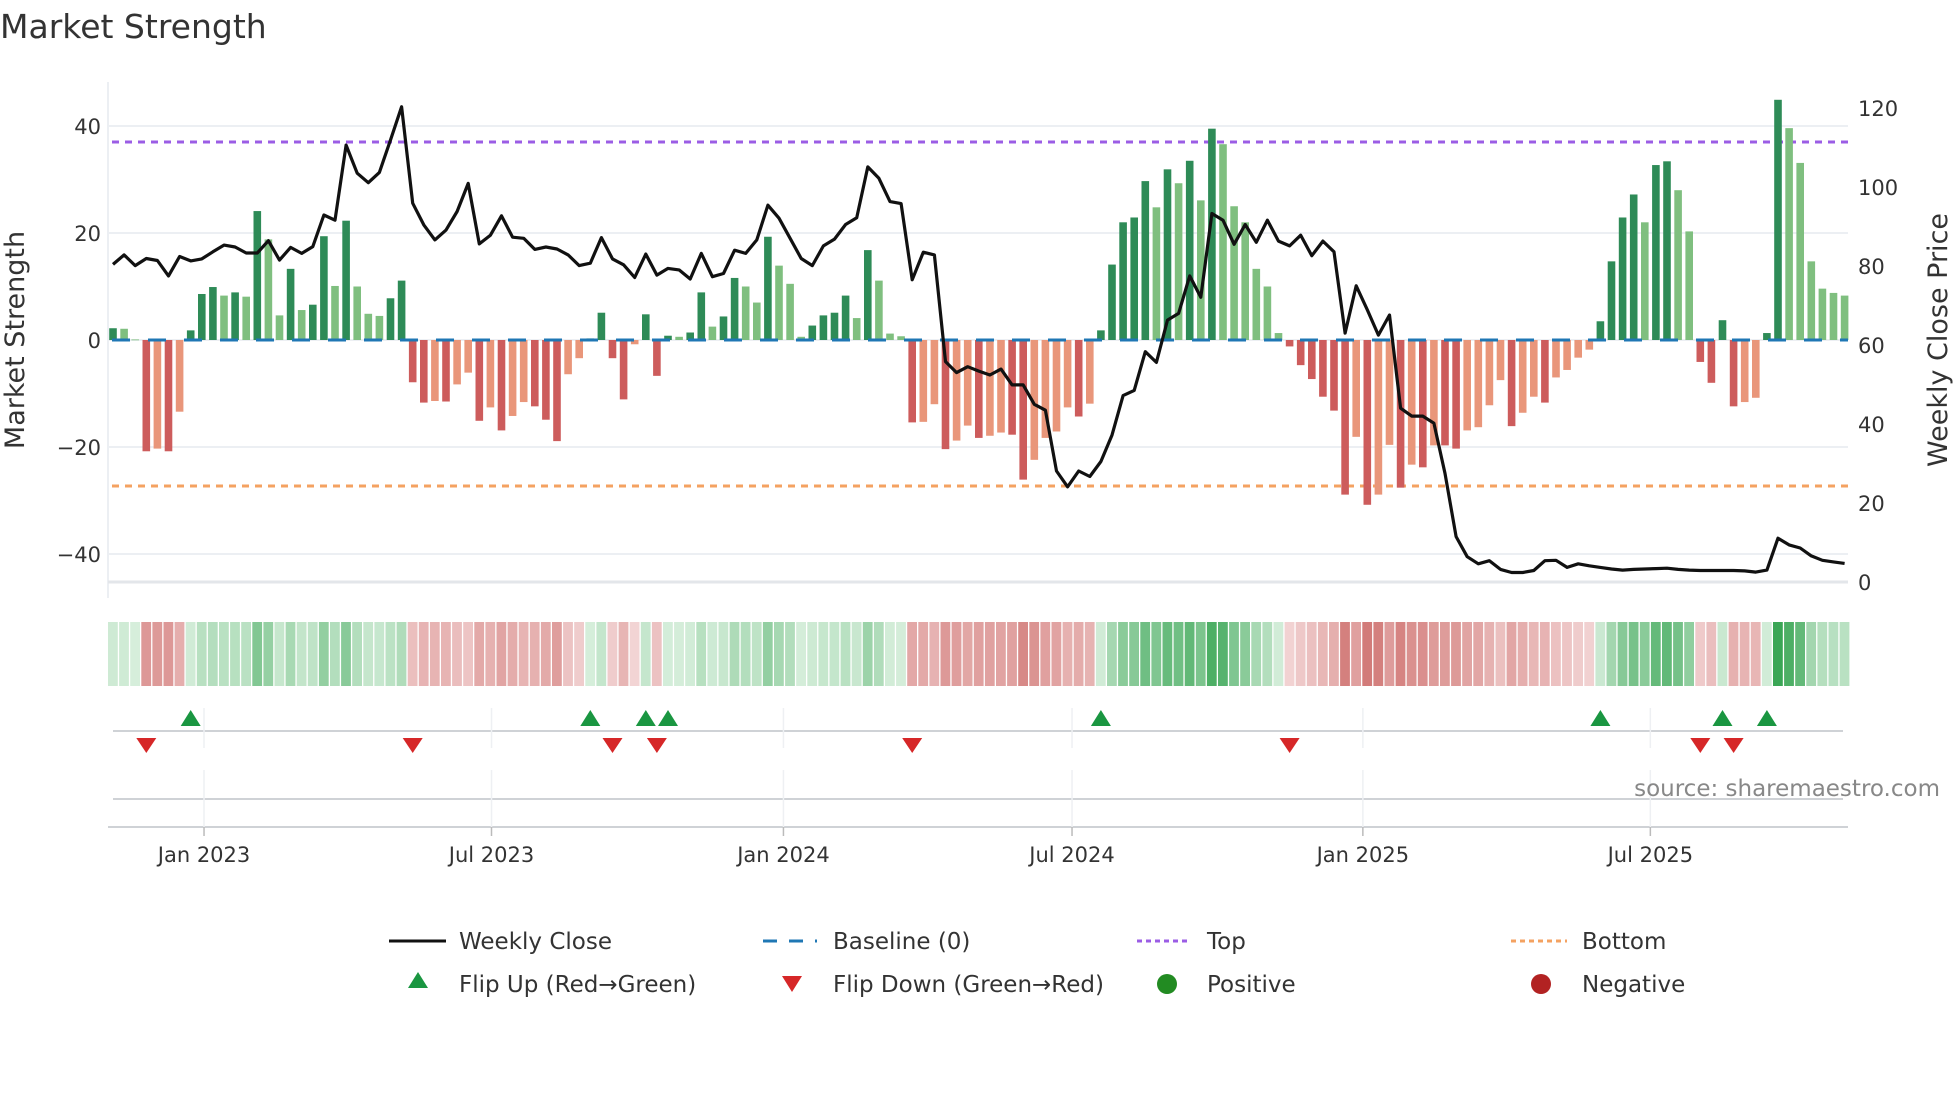 The image size is (1960, 1102). Describe the element at coordinates (1191, 942) in the screenshot. I see `legend-item-top: Top` at that location.